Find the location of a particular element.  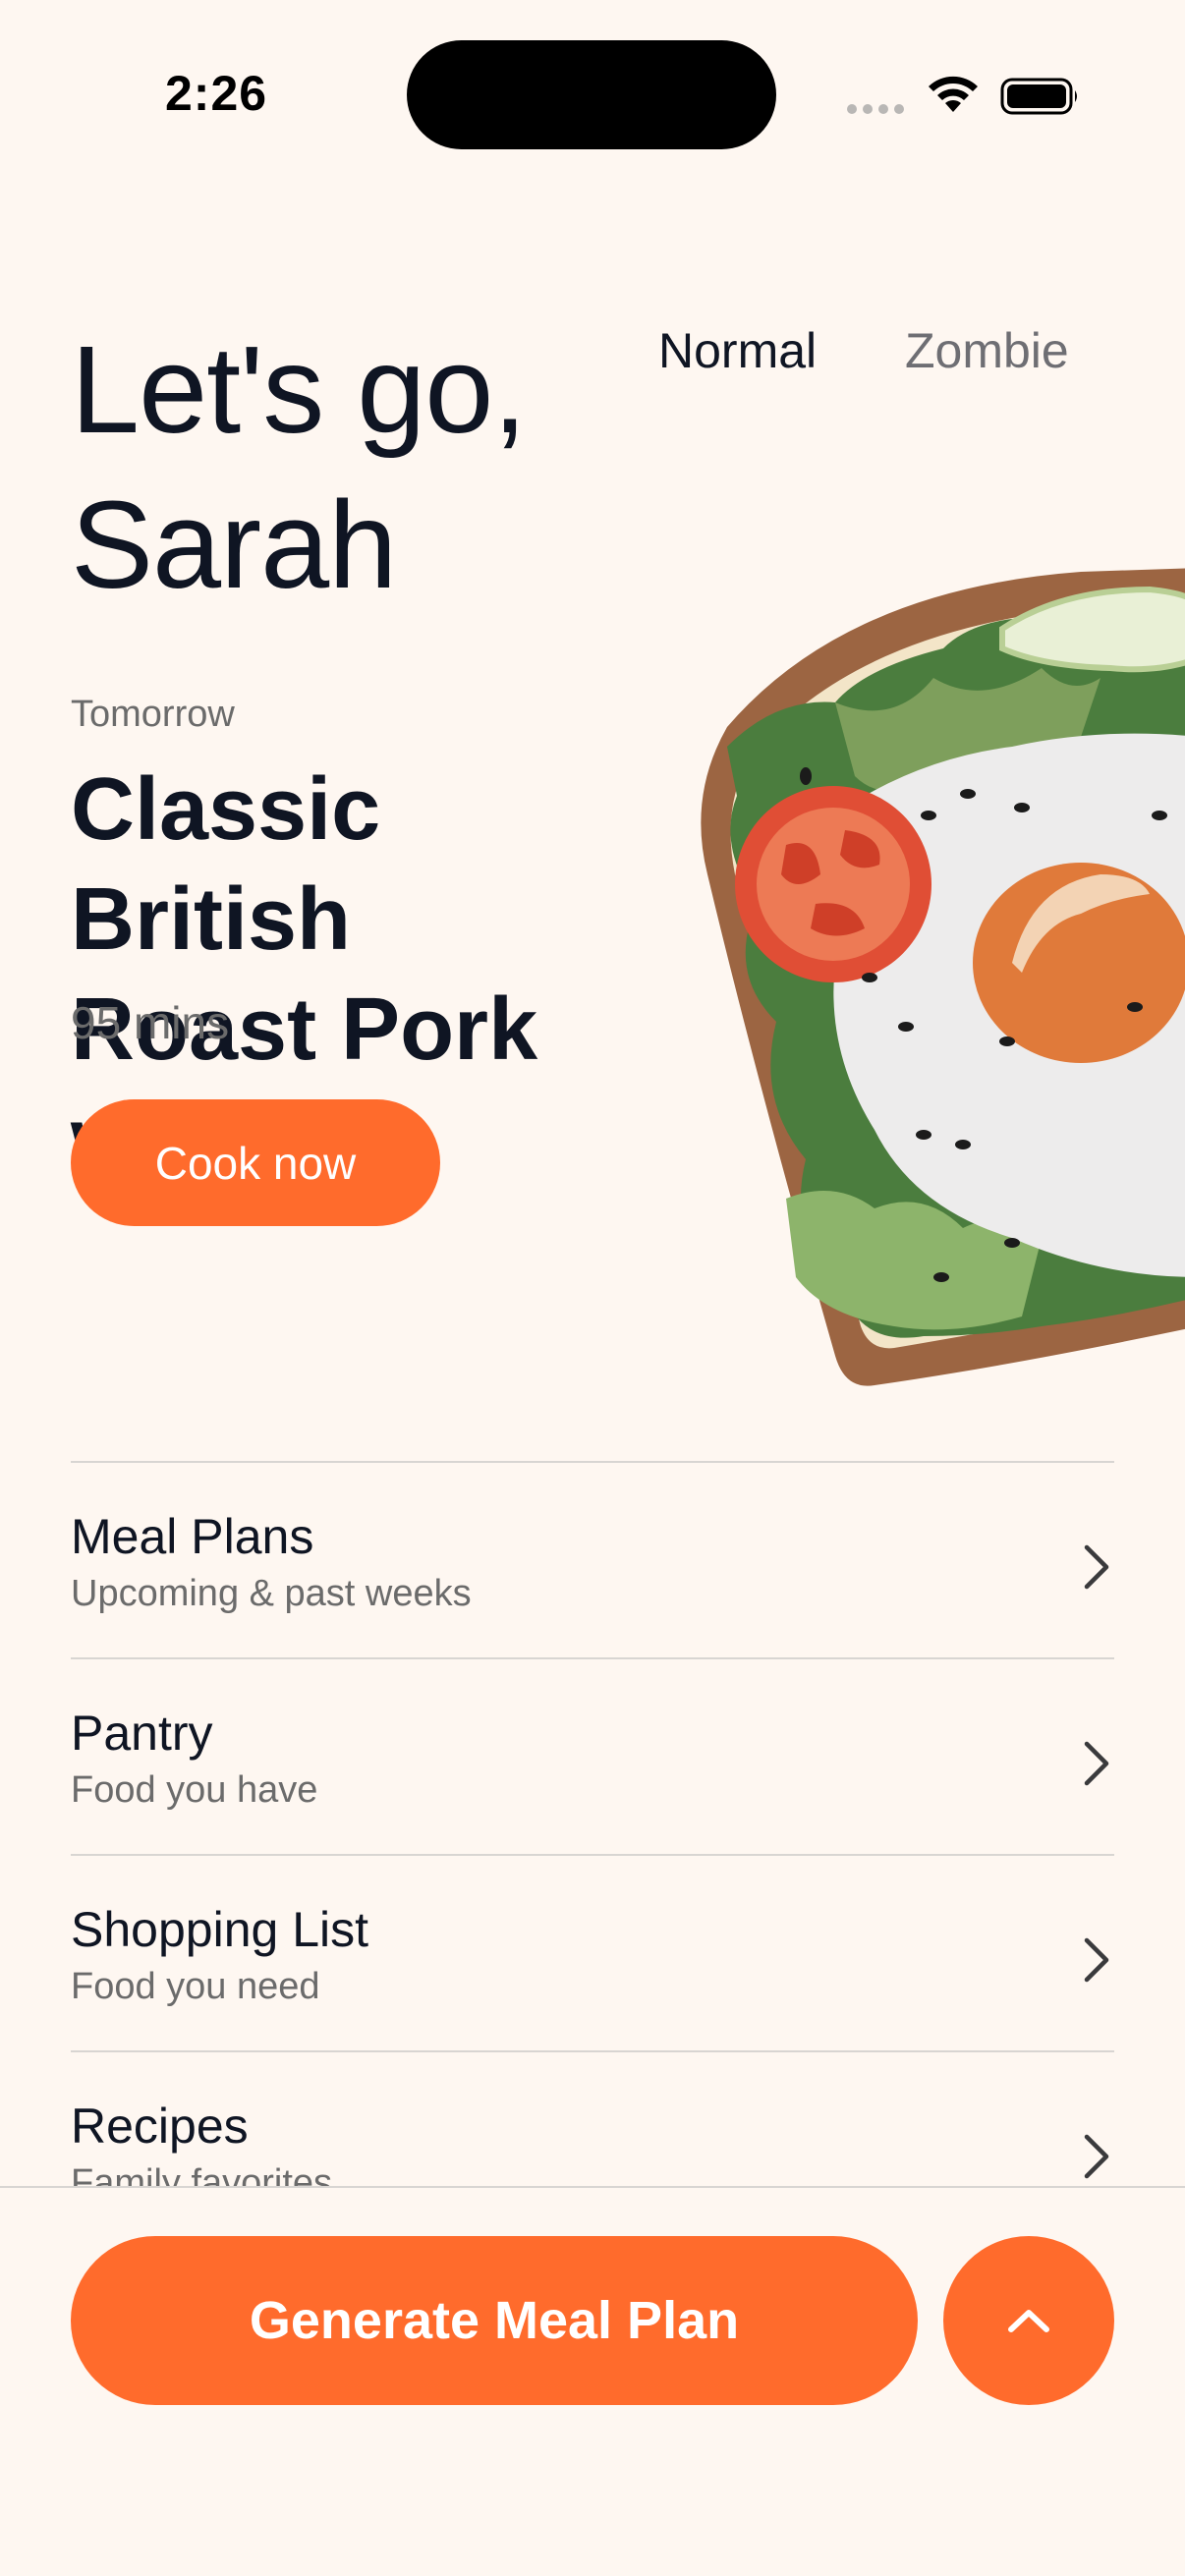

menu-item-title: Shopping List is located at coordinates (220, 1929).